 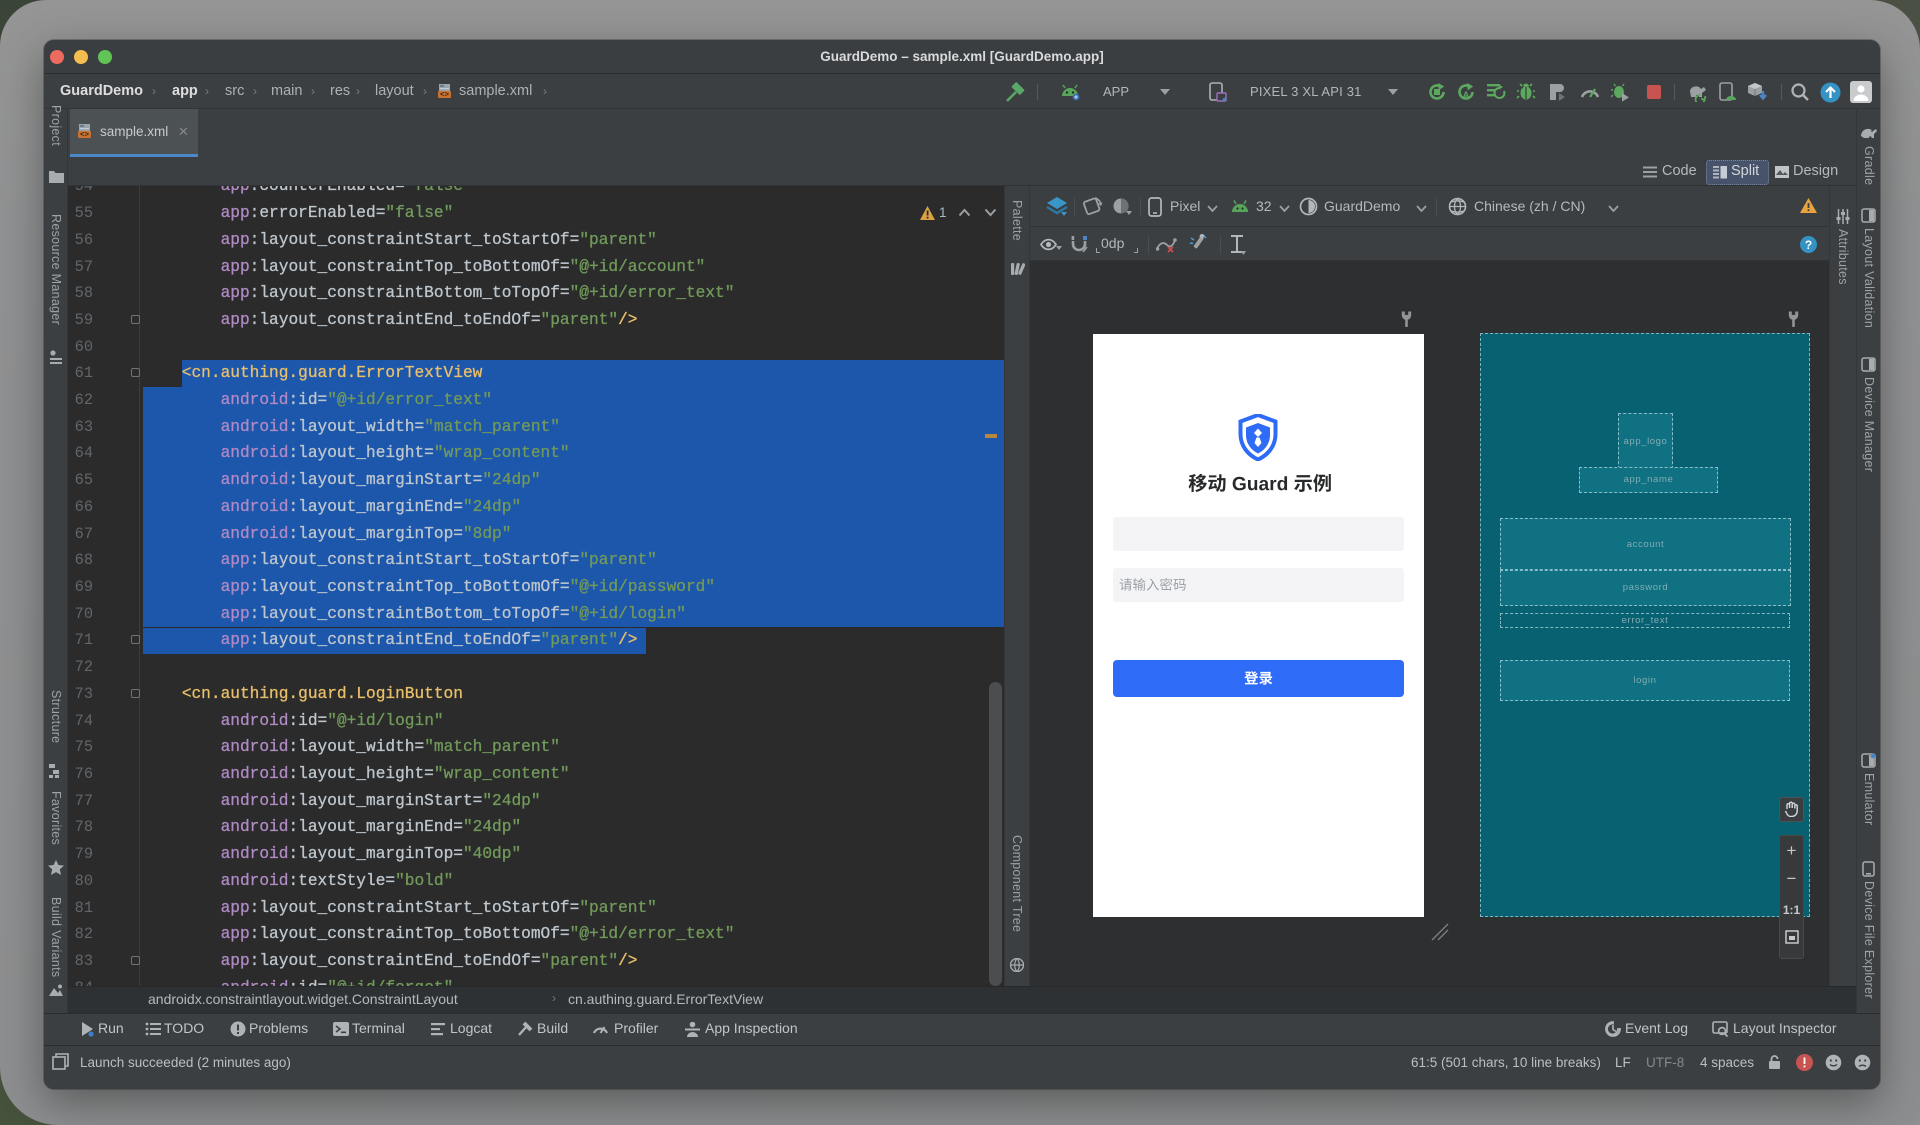 I want to click on svg-text: A, so click(x=1466, y=95).